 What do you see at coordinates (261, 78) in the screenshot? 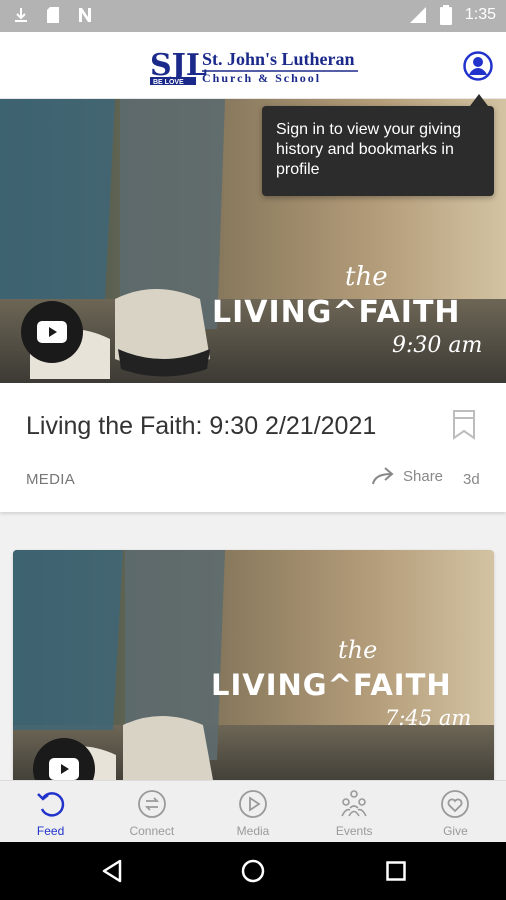
I see `logo-line2: Church & School` at bounding box center [261, 78].